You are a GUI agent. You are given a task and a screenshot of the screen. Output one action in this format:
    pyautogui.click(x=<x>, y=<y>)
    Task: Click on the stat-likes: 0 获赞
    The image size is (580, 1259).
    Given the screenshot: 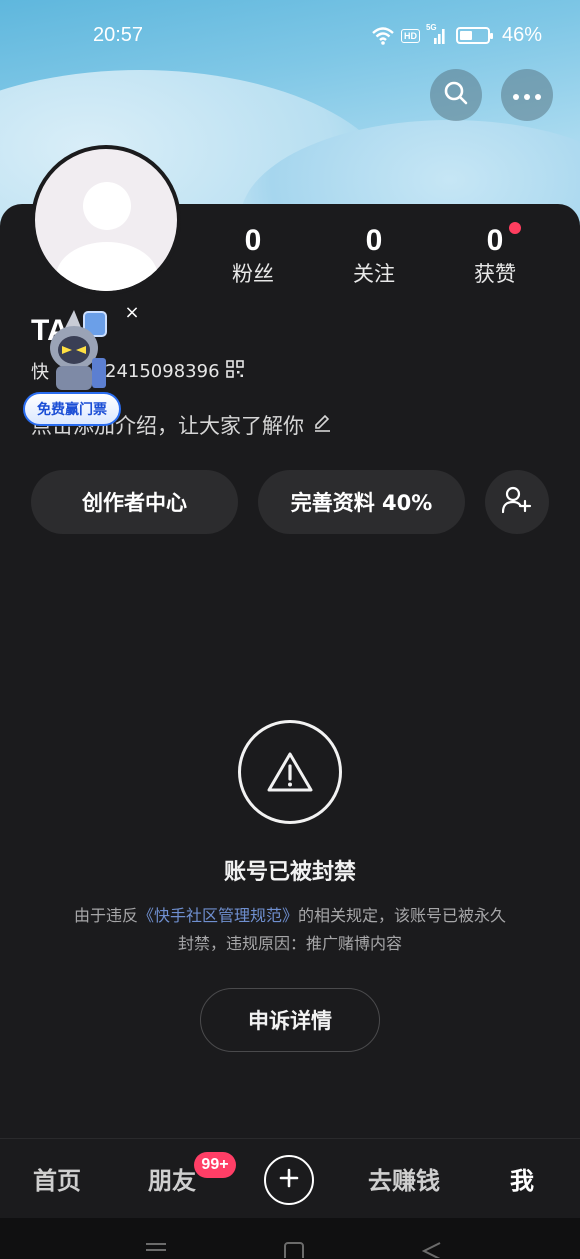 What is the action you would take?
    pyautogui.click(x=495, y=255)
    